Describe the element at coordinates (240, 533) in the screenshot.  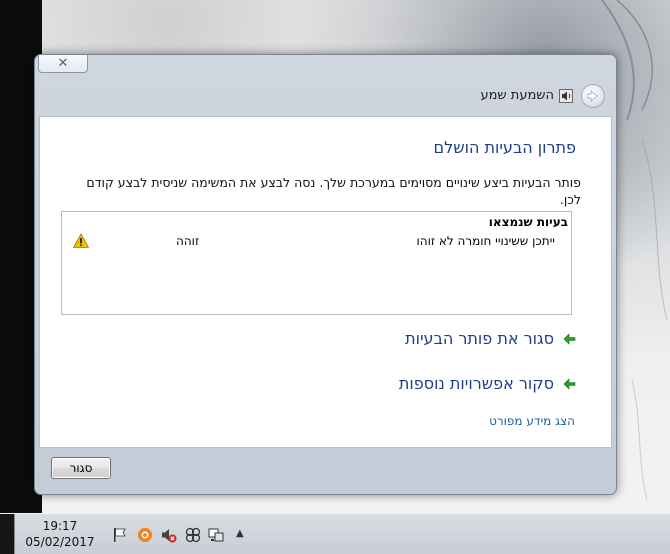
I see `show-hidden-icons-button: ▲` at that location.